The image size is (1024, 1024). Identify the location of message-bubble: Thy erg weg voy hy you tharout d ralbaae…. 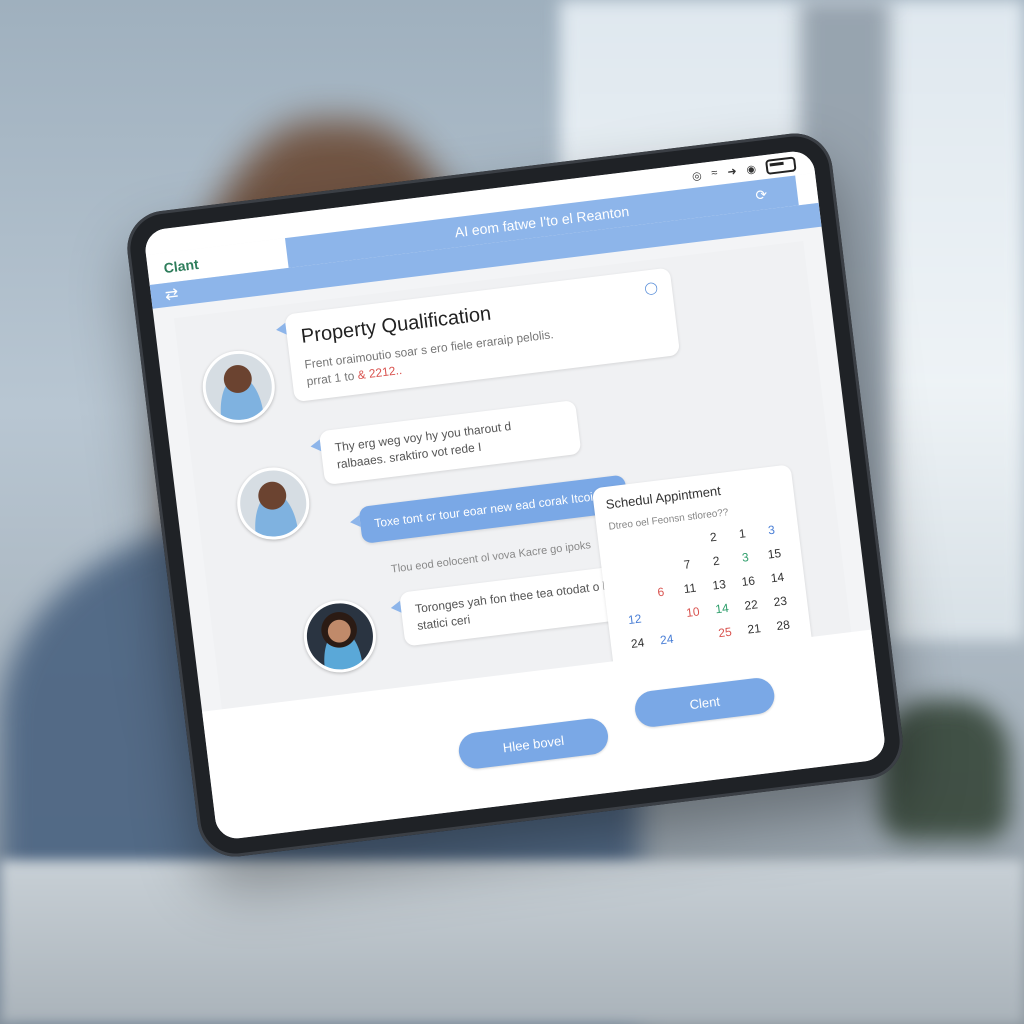
(450, 442).